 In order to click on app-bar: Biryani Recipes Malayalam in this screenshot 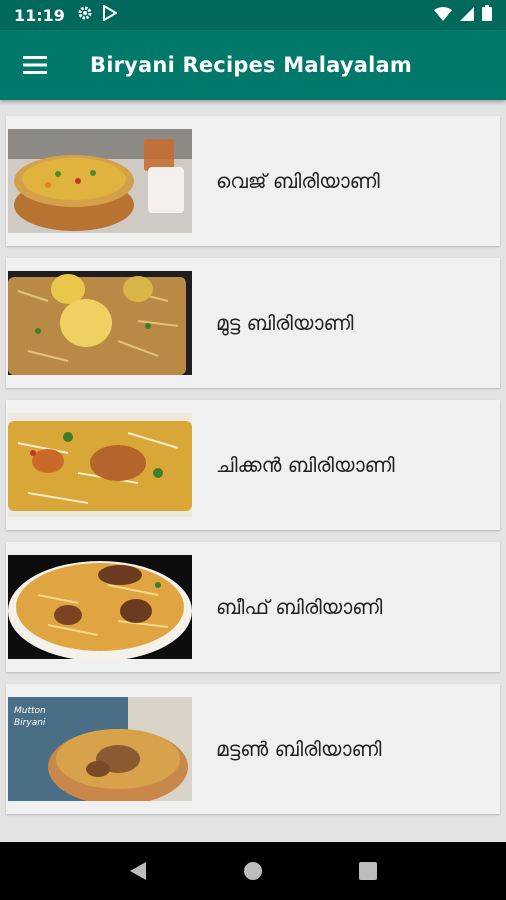, I will do `click(253, 65)`.